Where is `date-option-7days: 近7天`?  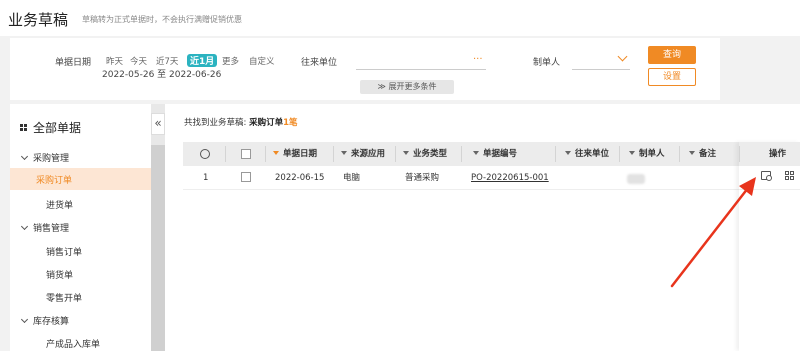
date-option-7days: 近7天 is located at coordinates (167, 61).